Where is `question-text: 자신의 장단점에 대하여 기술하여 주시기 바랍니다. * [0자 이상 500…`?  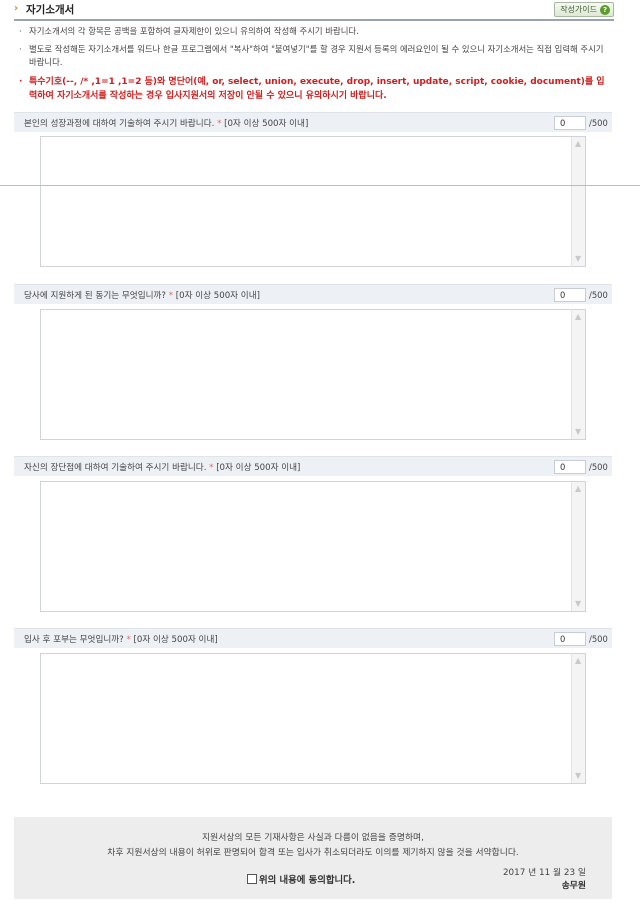 question-text: 자신의 장단점에 대하여 기술하여 주시기 바랍니다. * [0자 이상 500… is located at coordinates (162, 468).